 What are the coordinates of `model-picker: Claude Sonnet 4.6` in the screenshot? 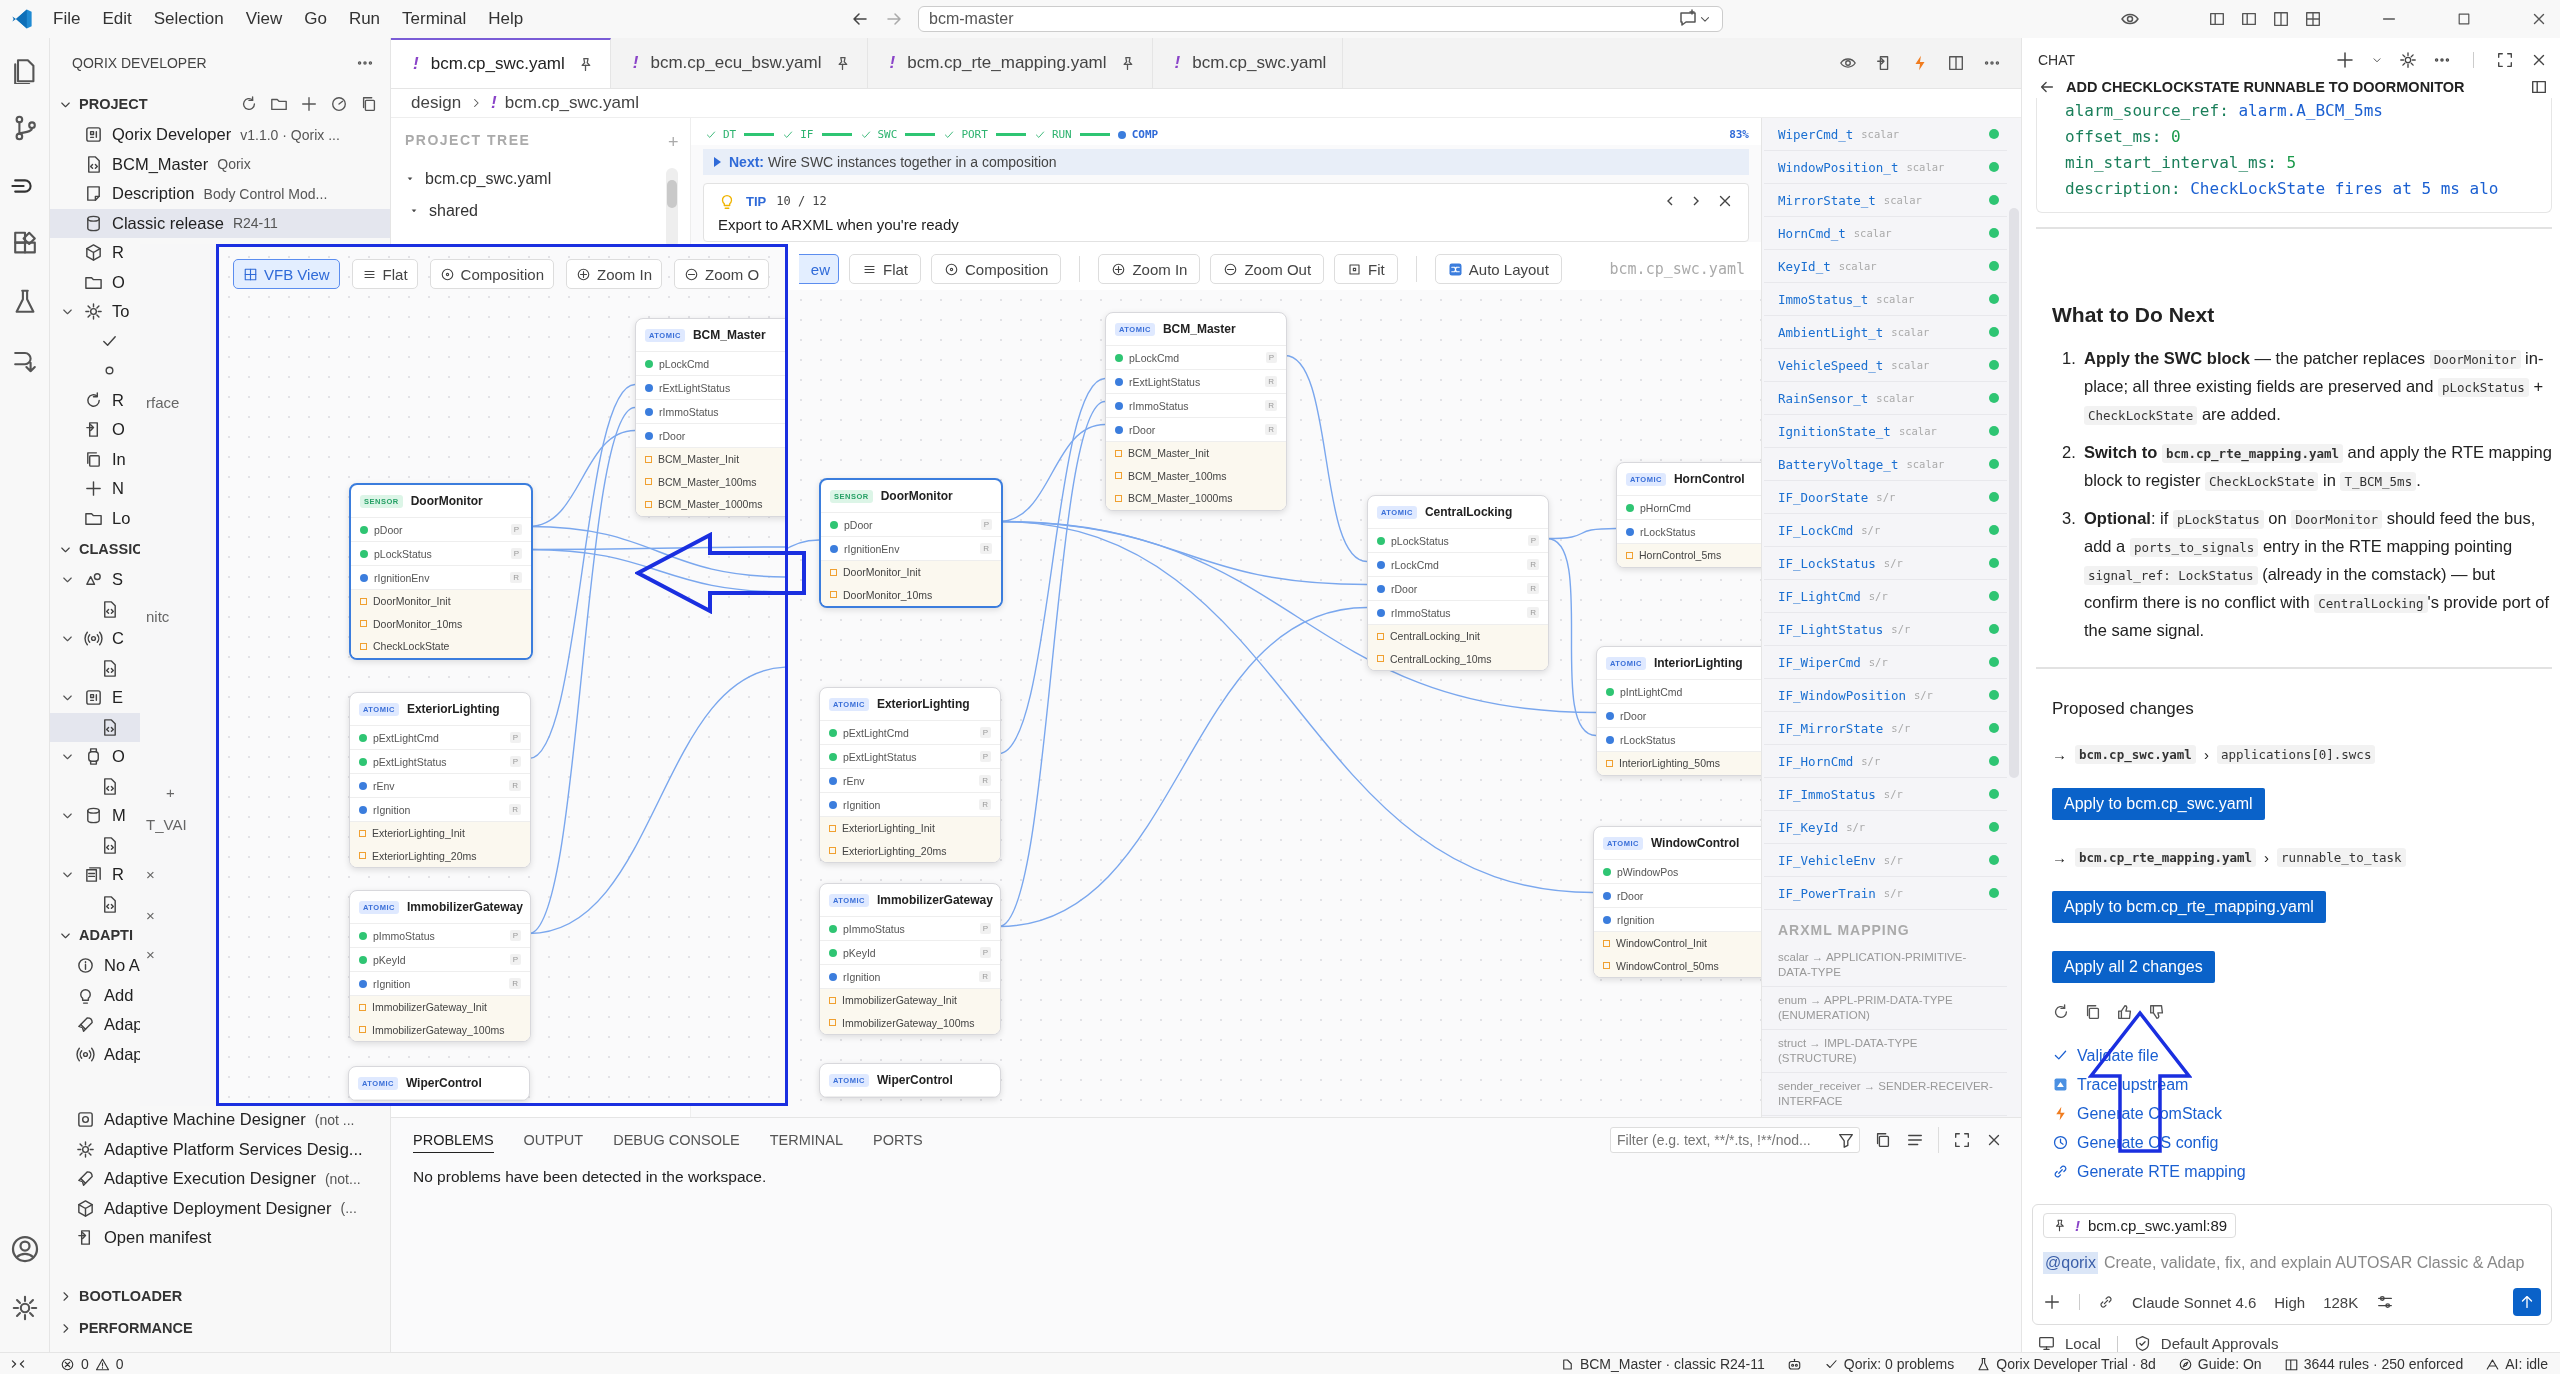 It's located at (2194, 1302).